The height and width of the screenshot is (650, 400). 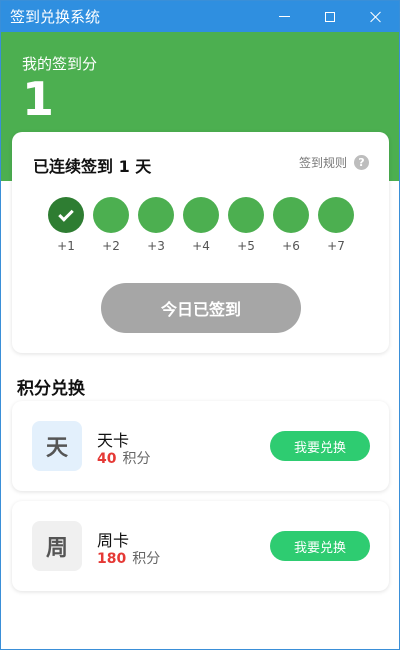 I want to click on week-card-icon: 周, so click(x=57, y=546).